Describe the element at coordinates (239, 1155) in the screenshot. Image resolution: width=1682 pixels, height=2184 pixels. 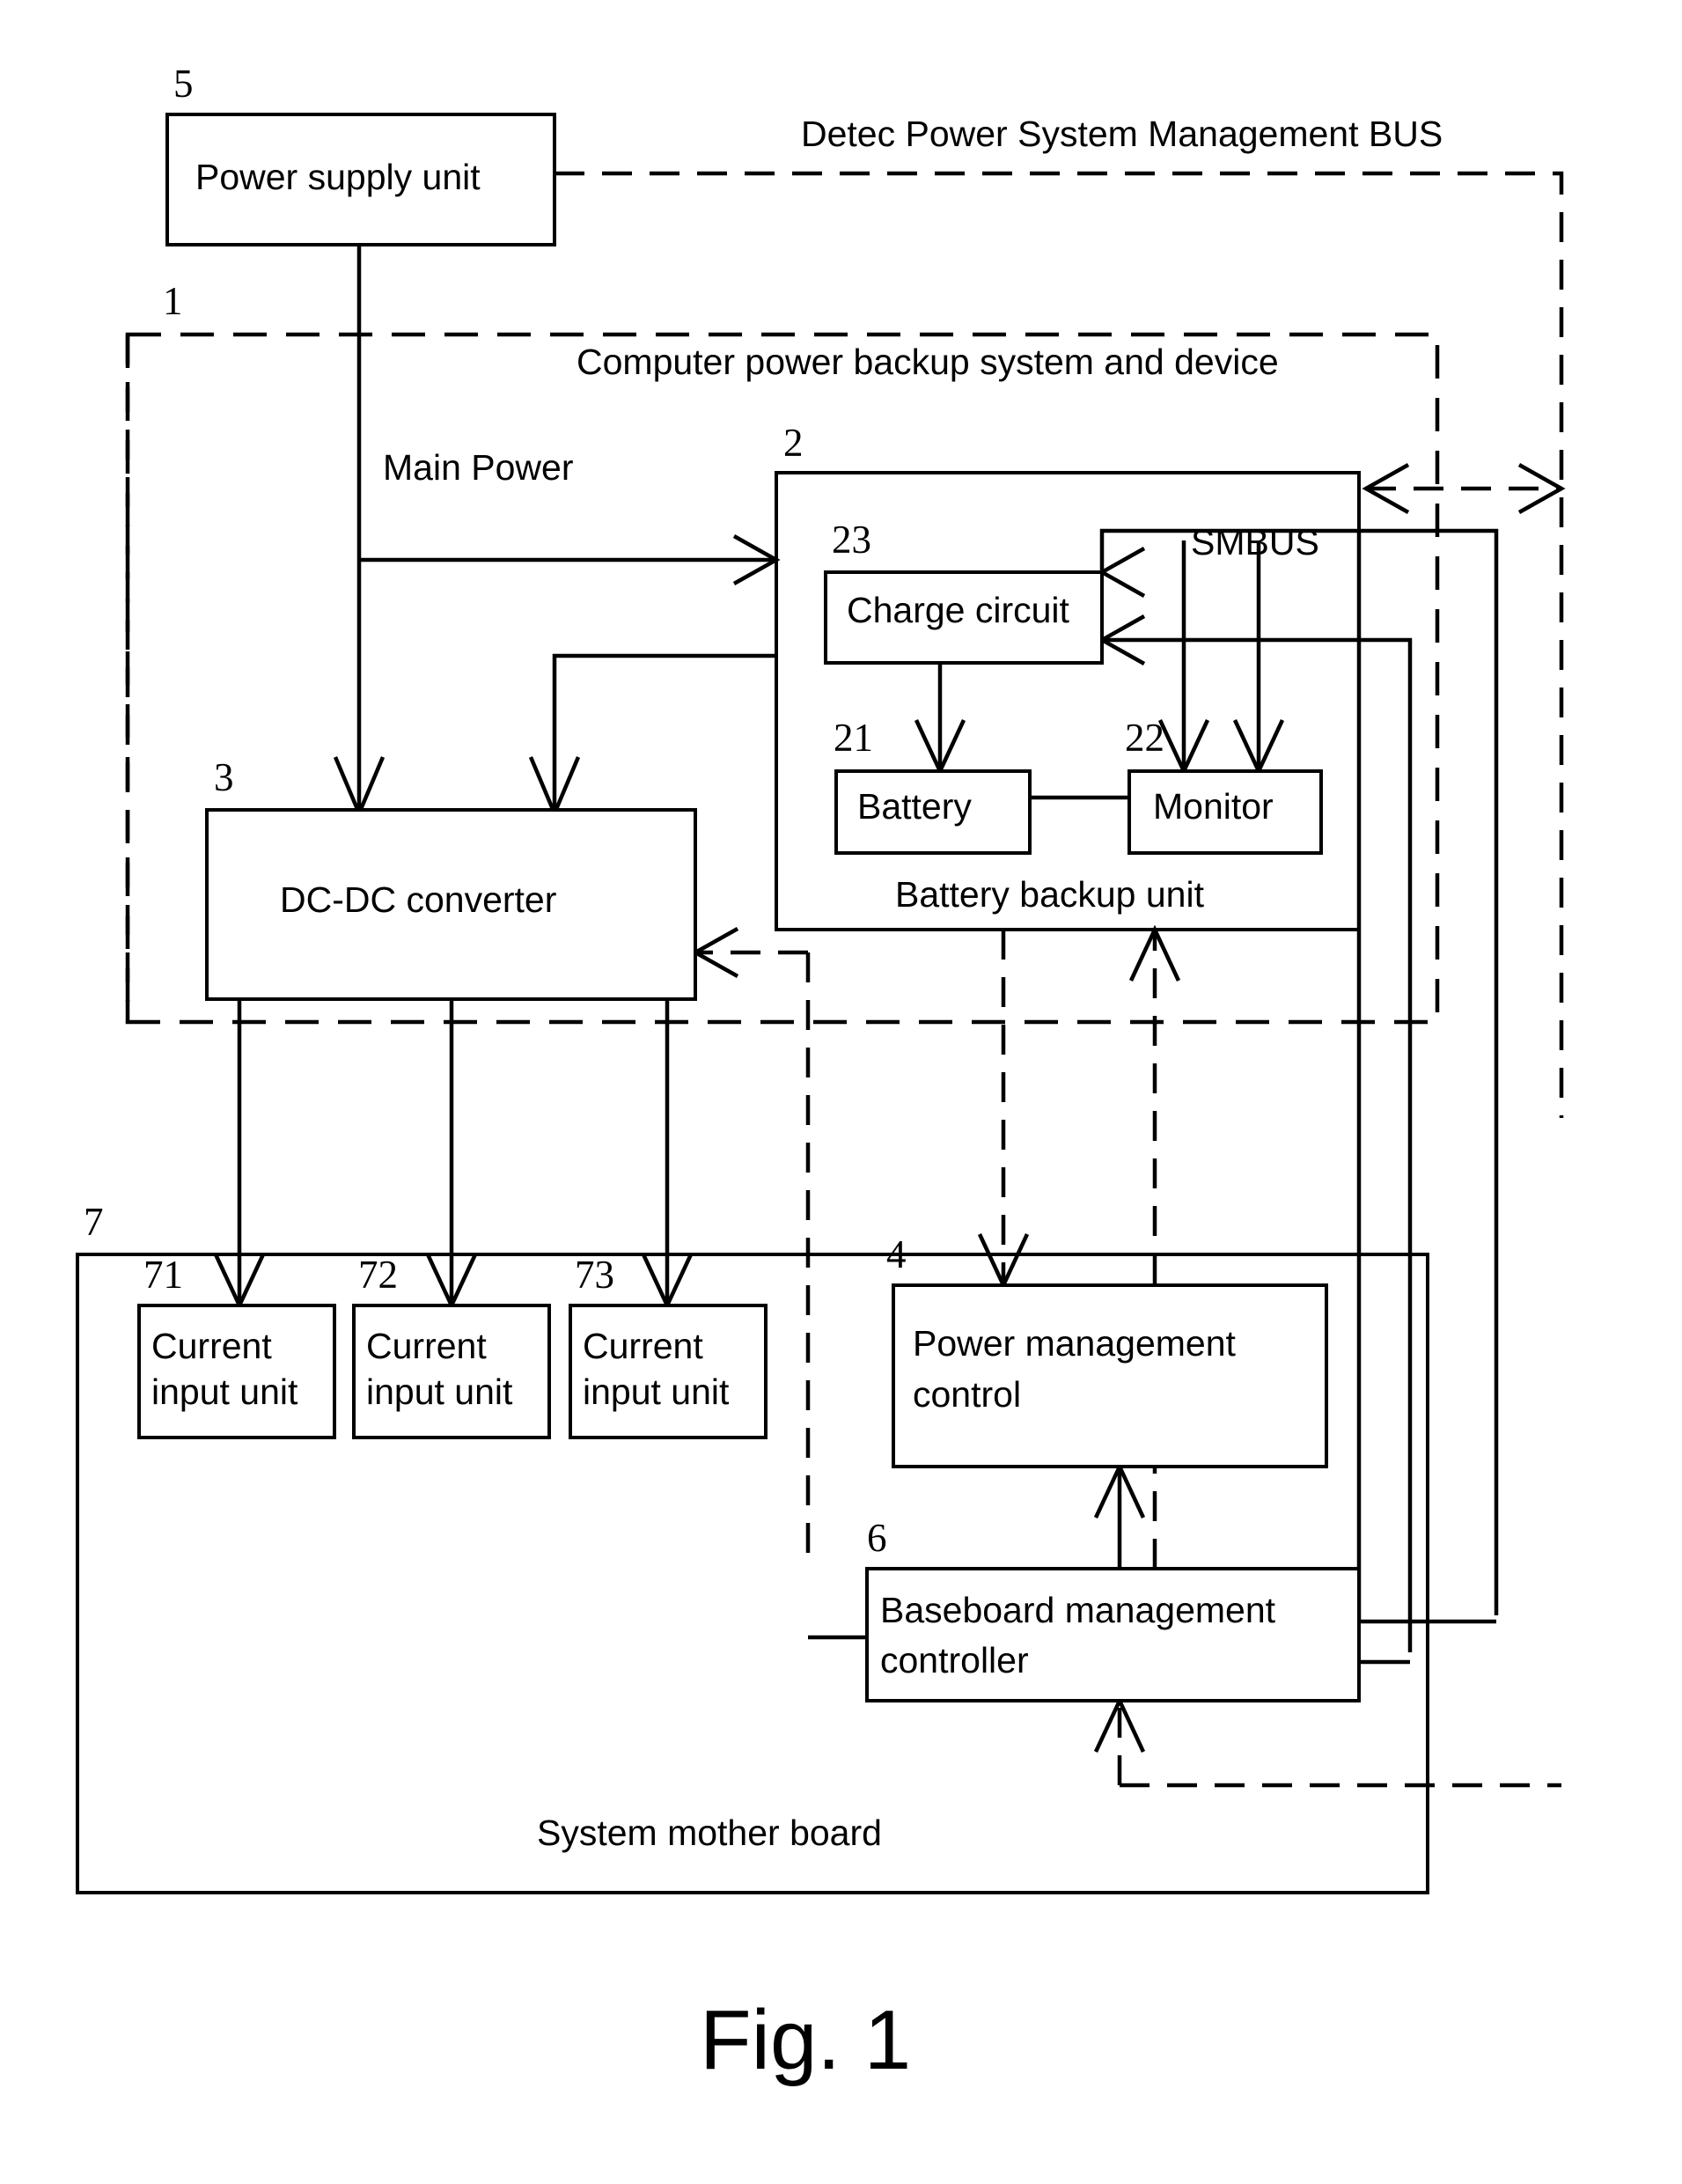
I see `wire-dcdc-to-ciu71` at that location.